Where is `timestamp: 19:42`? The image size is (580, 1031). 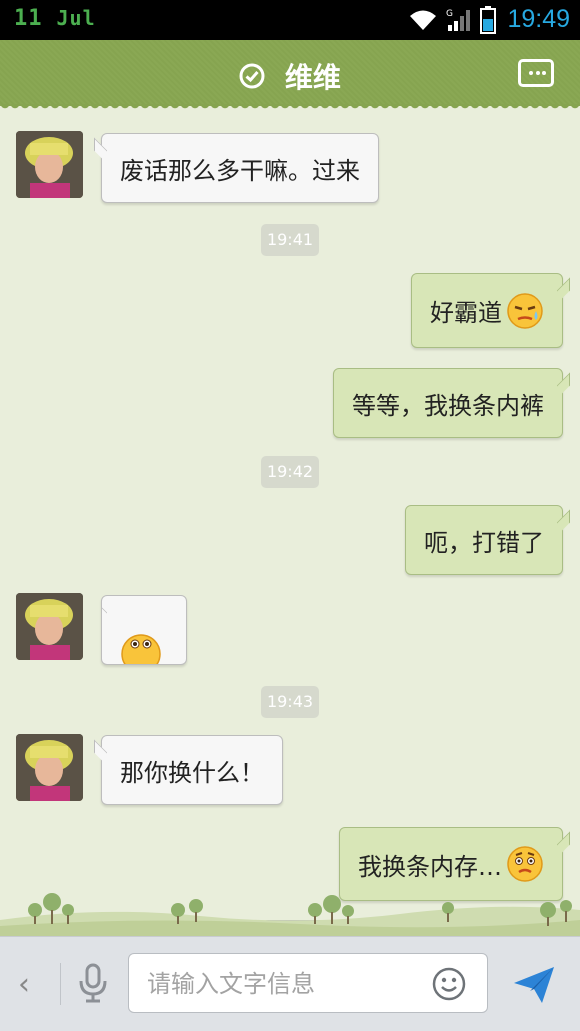 timestamp: 19:42 is located at coordinates (290, 472).